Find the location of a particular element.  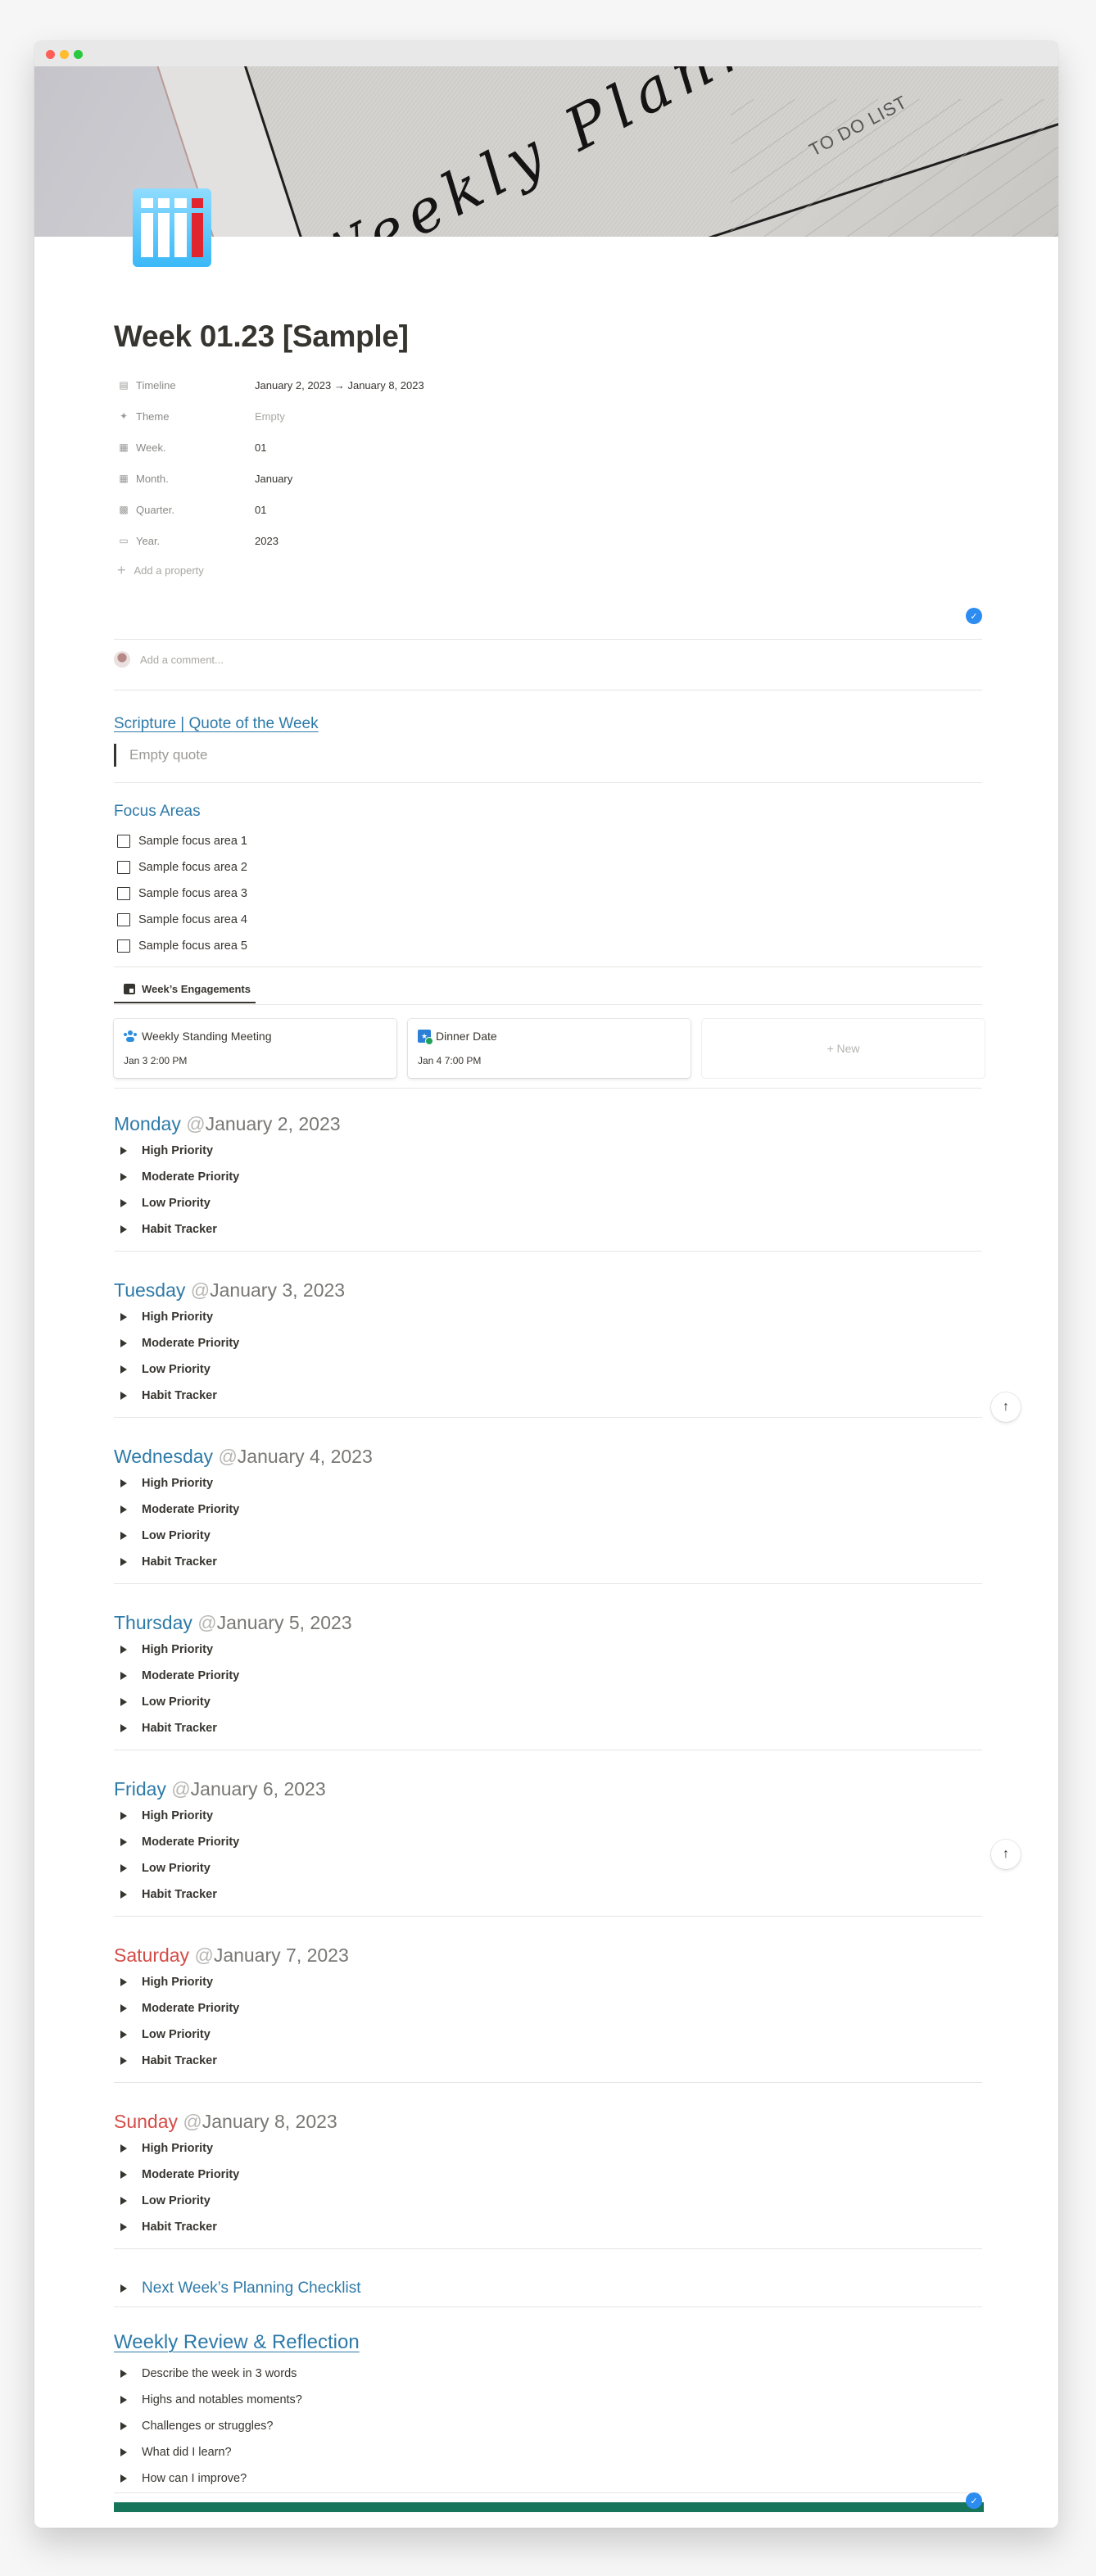

property-value: January 2, 2023 → January 8, 2023 is located at coordinates (339, 385).